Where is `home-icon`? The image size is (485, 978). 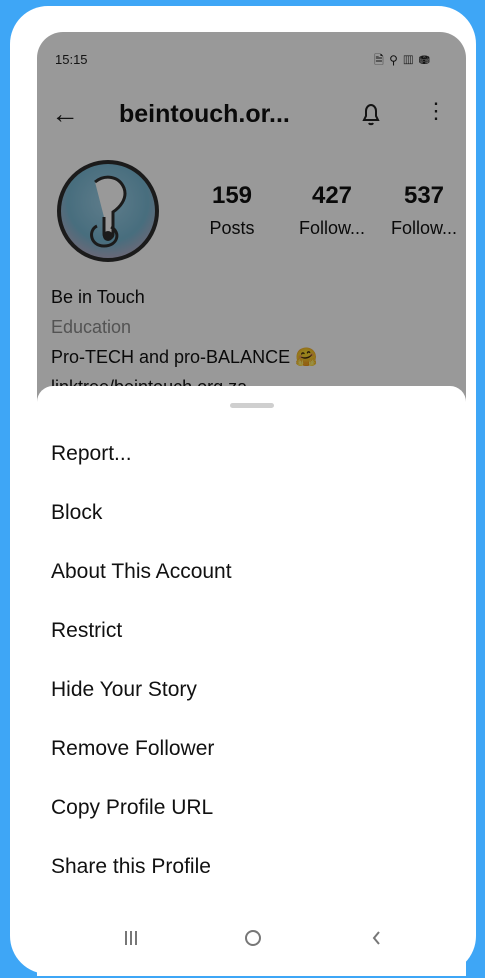
home-icon is located at coordinates (253, 943).